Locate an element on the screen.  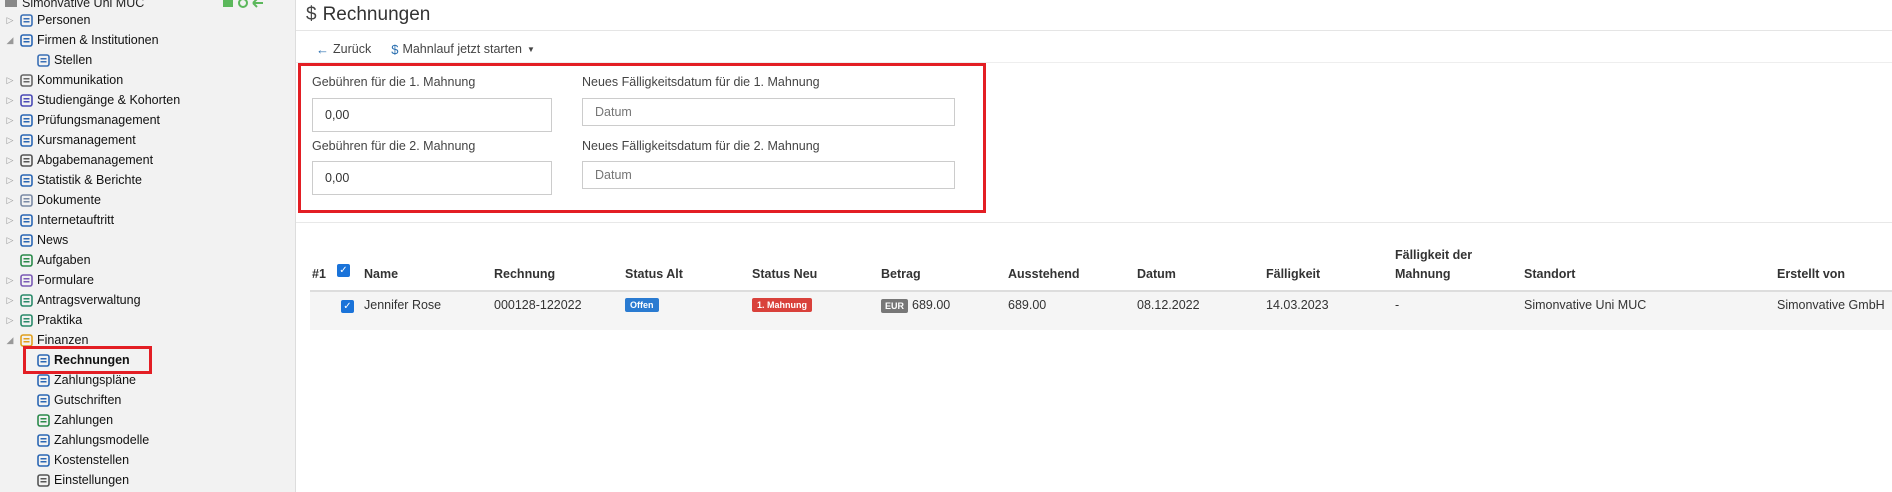
sidebar-item-label: Firmen & Institutionen is located at coordinates (98, 40).